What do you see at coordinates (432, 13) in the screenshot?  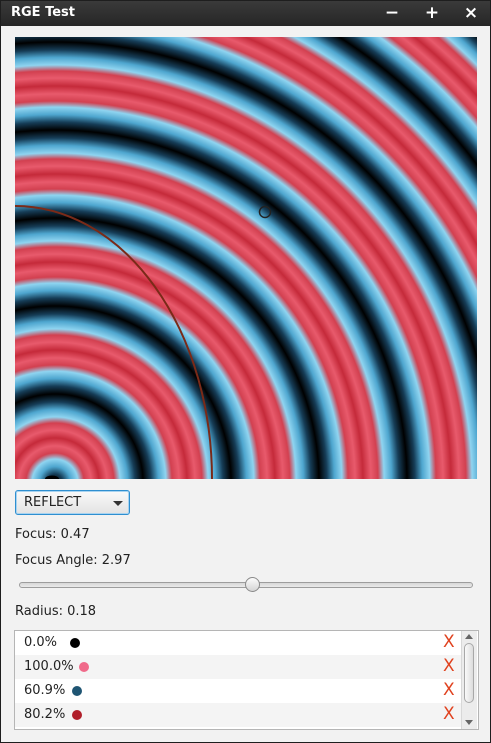 I see `maximize-button: +` at bounding box center [432, 13].